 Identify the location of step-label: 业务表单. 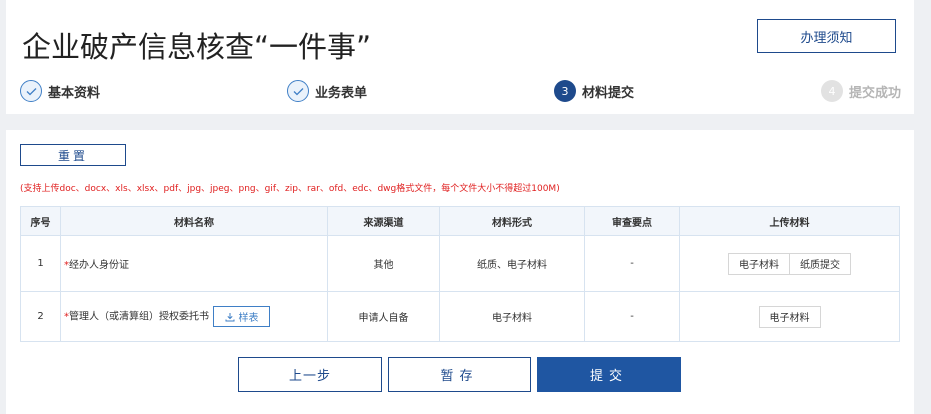
(341, 93).